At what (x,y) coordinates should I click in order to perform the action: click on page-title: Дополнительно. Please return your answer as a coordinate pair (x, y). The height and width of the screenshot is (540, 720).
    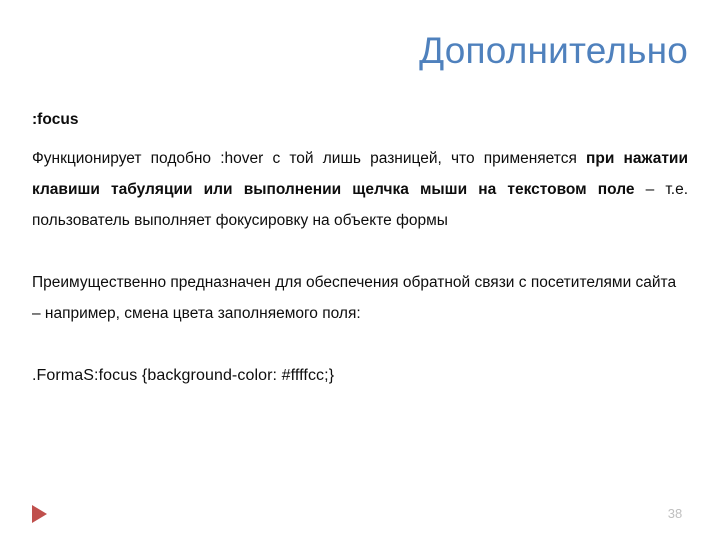
    Looking at the image, I should click on (553, 50).